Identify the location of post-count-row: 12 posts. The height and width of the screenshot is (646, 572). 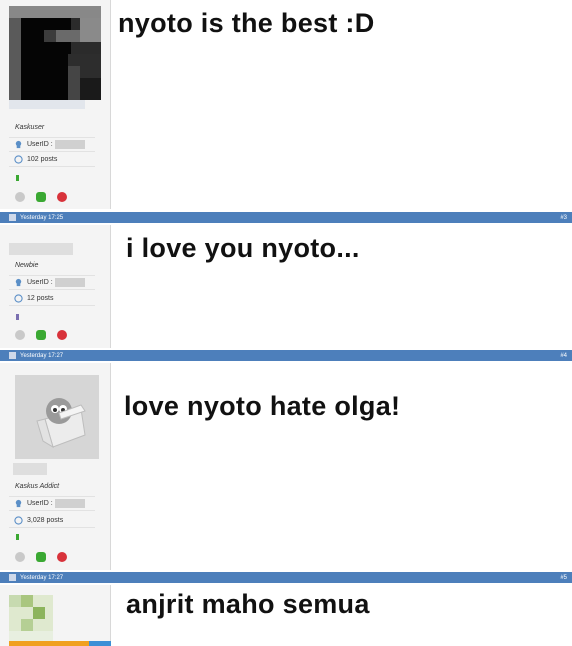
(52, 298).